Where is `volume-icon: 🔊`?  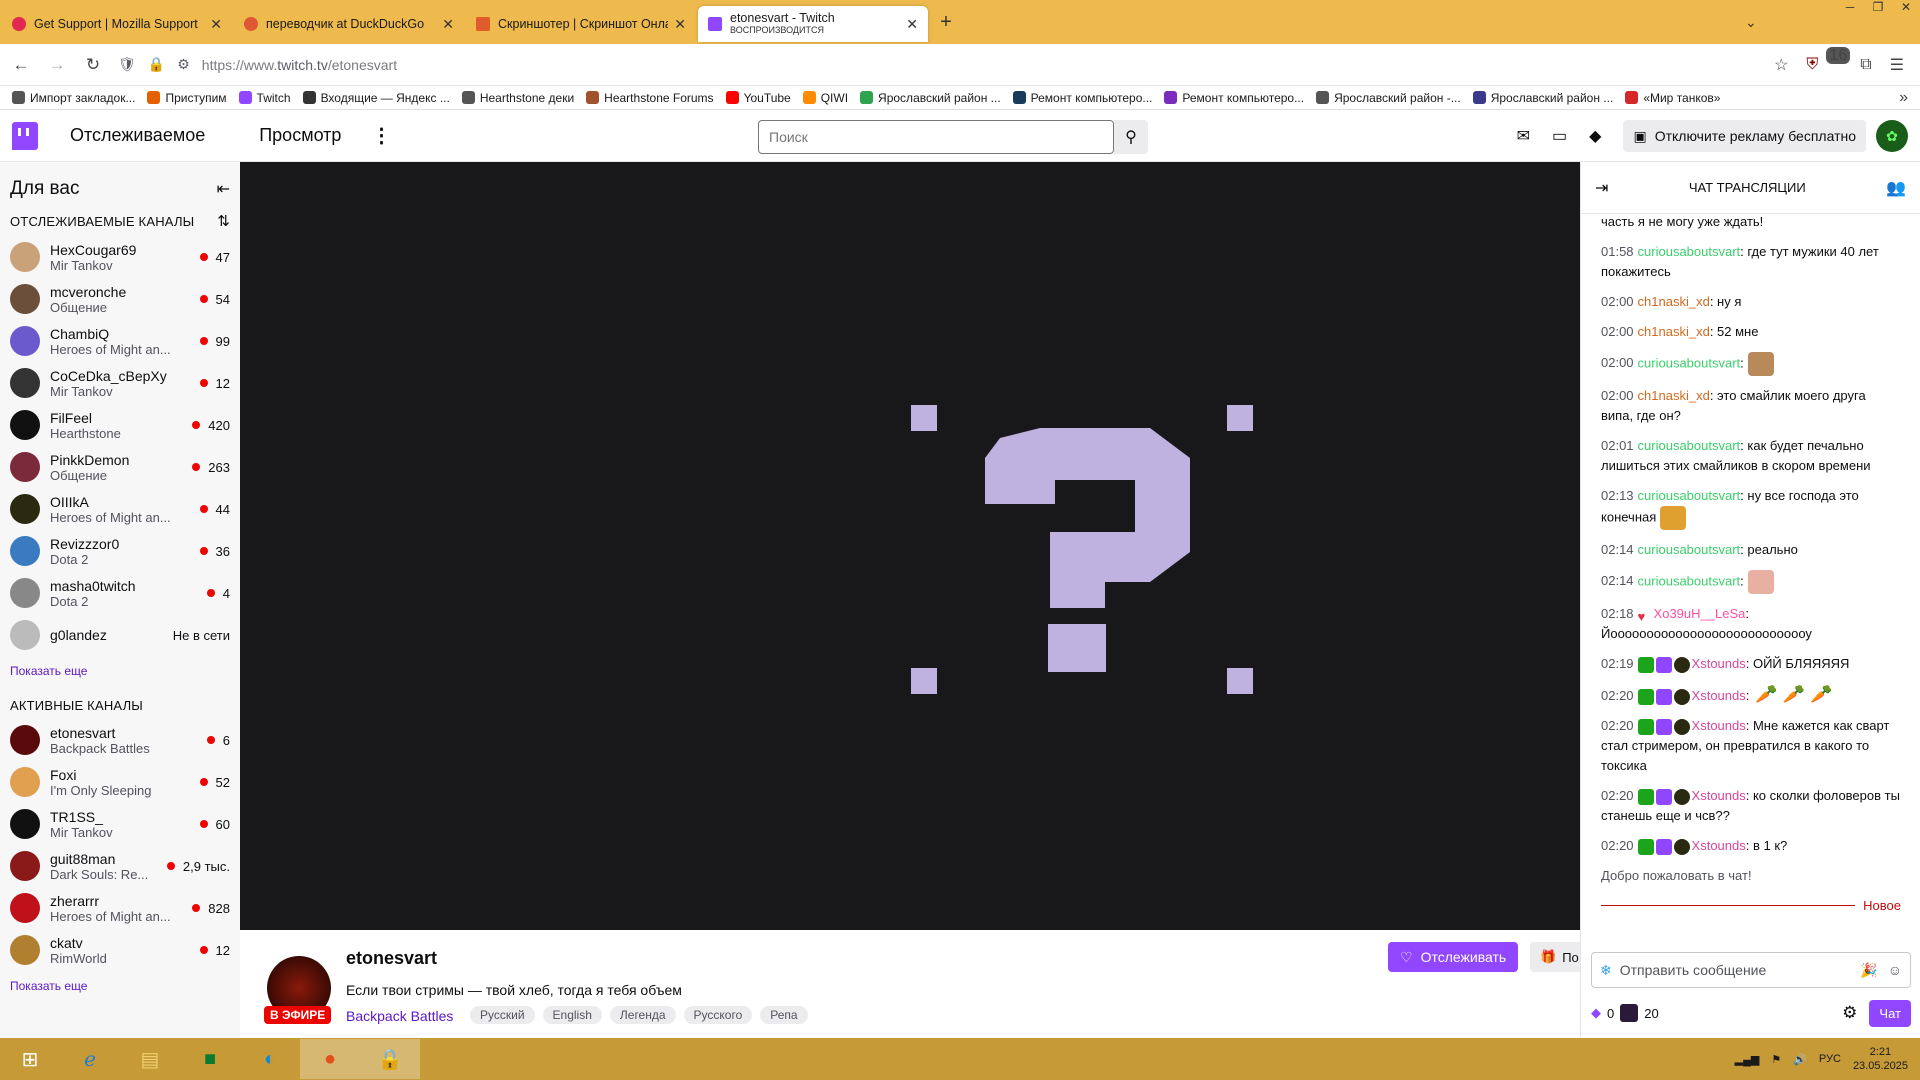
volume-icon: 🔊 is located at coordinates (1800, 1059).